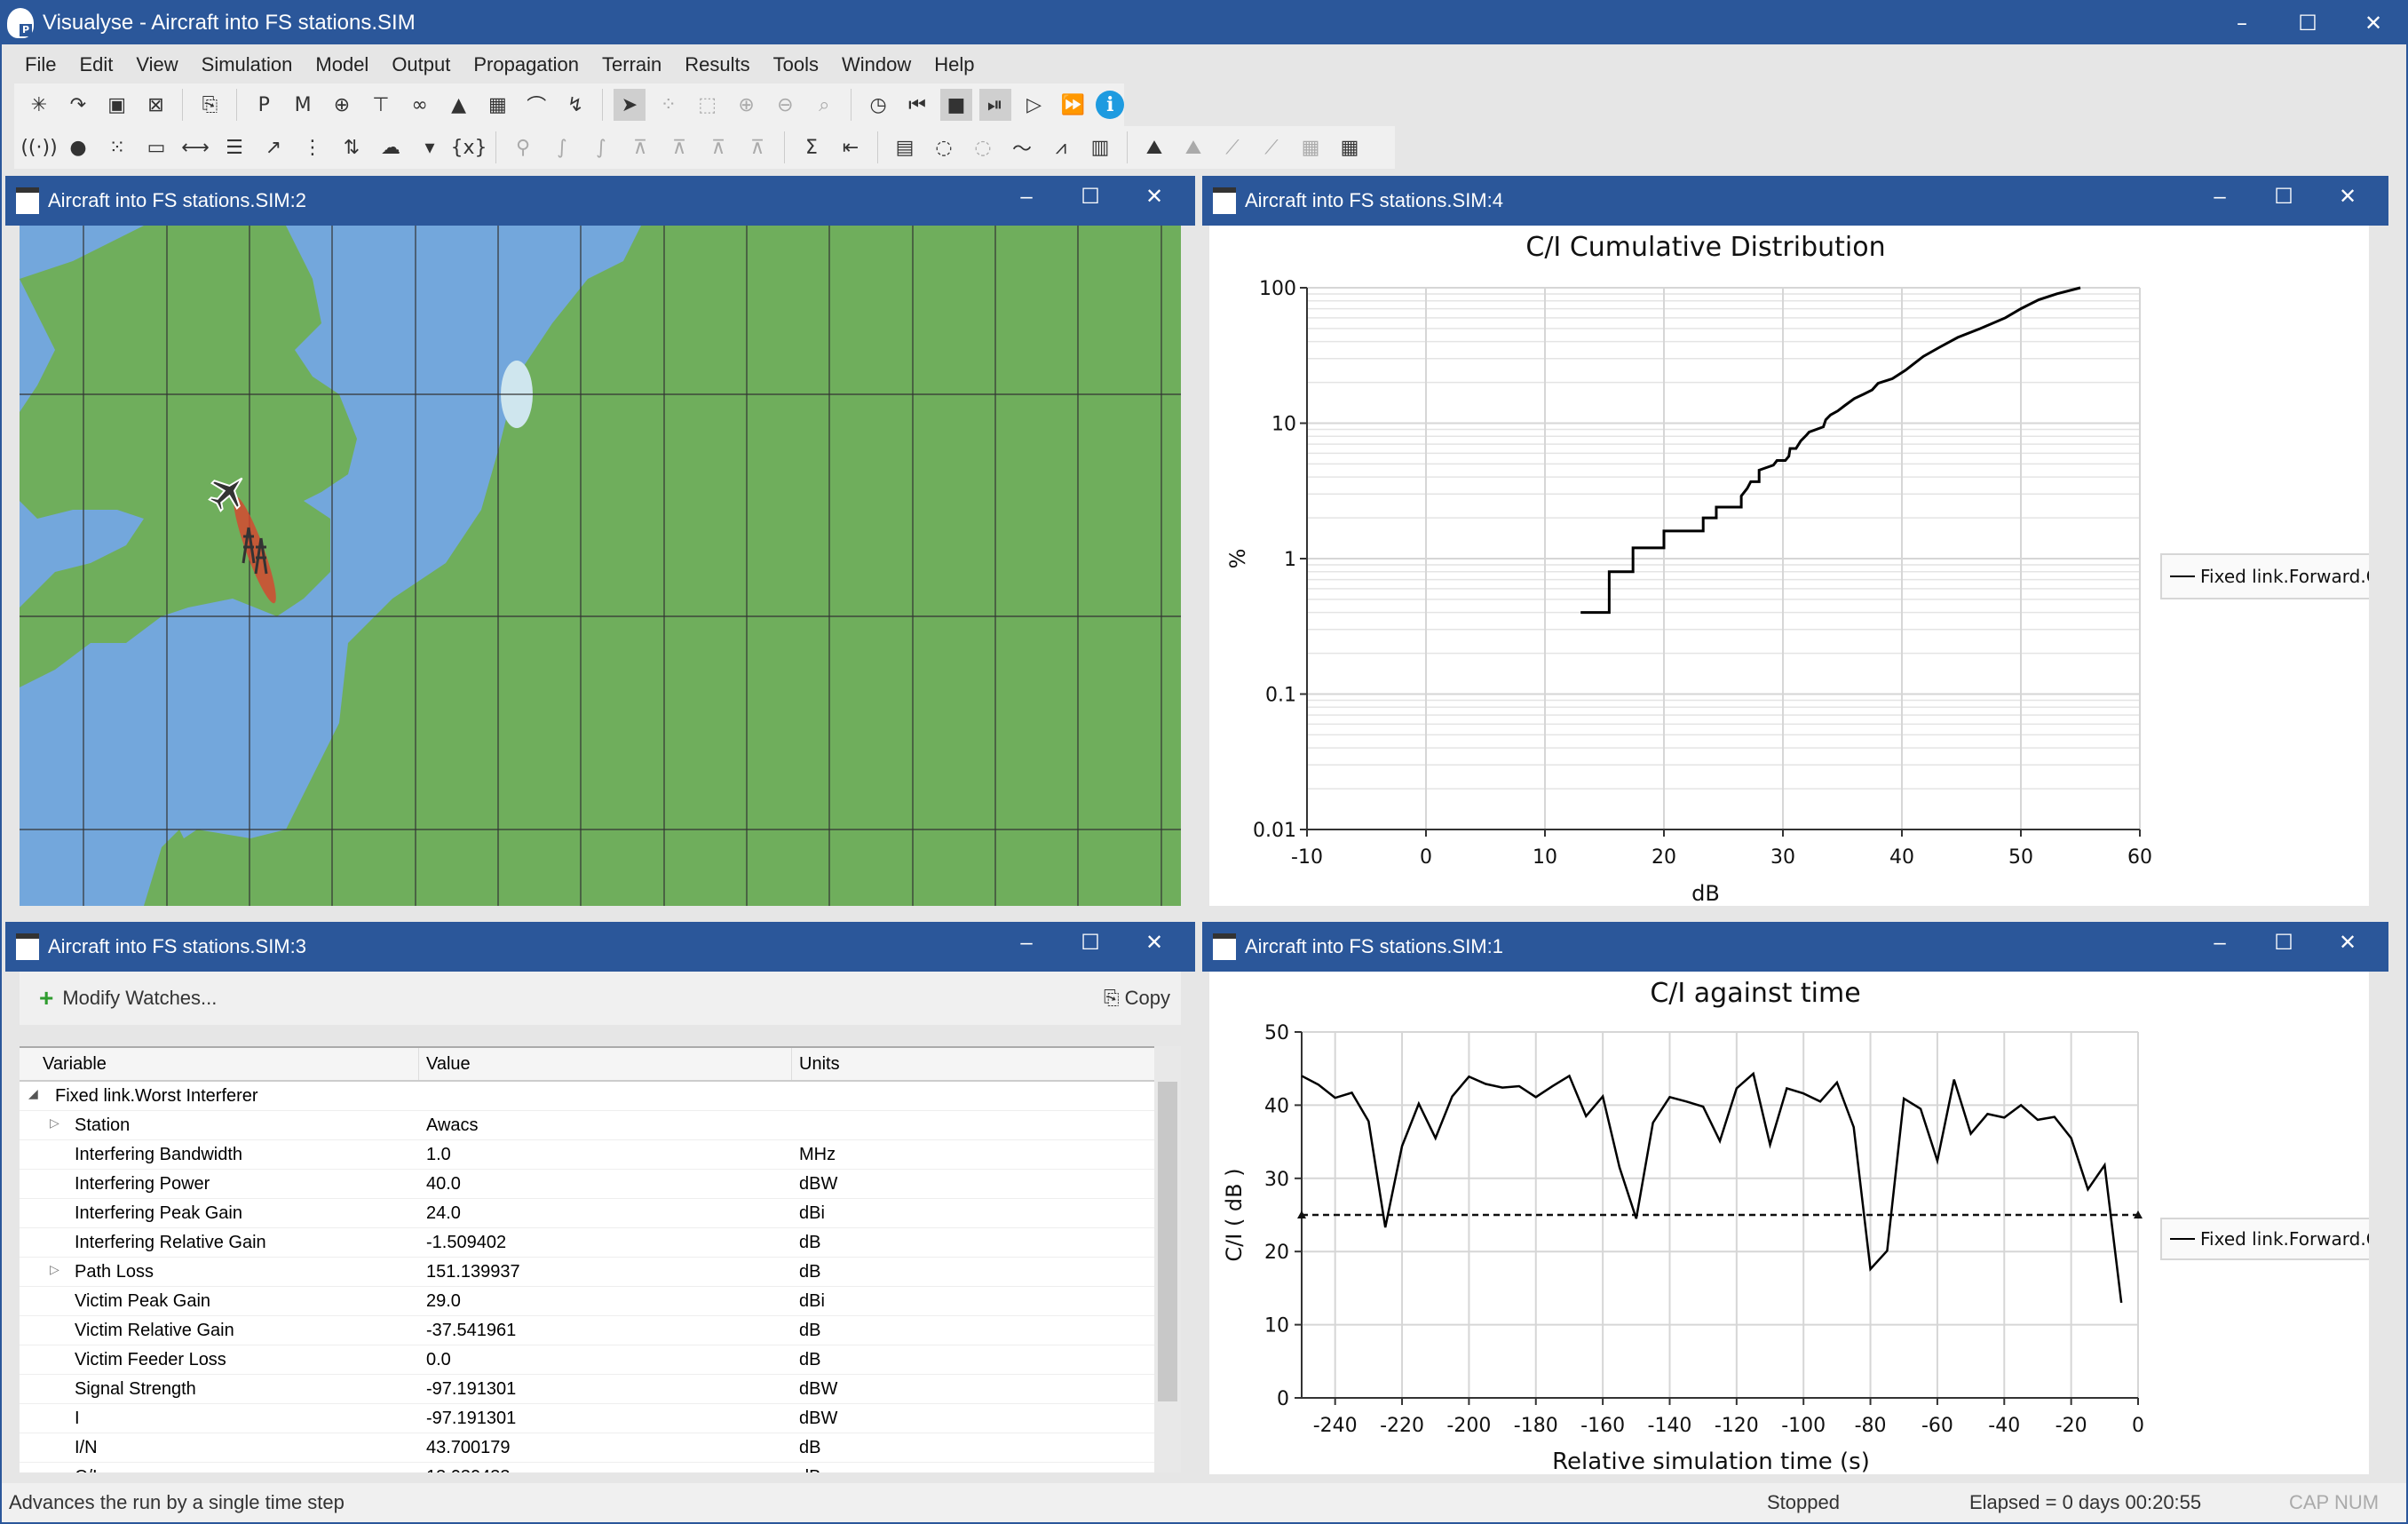  What do you see at coordinates (1034, 105) in the screenshot?
I see `play-icon: ▷` at bounding box center [1034, 105].